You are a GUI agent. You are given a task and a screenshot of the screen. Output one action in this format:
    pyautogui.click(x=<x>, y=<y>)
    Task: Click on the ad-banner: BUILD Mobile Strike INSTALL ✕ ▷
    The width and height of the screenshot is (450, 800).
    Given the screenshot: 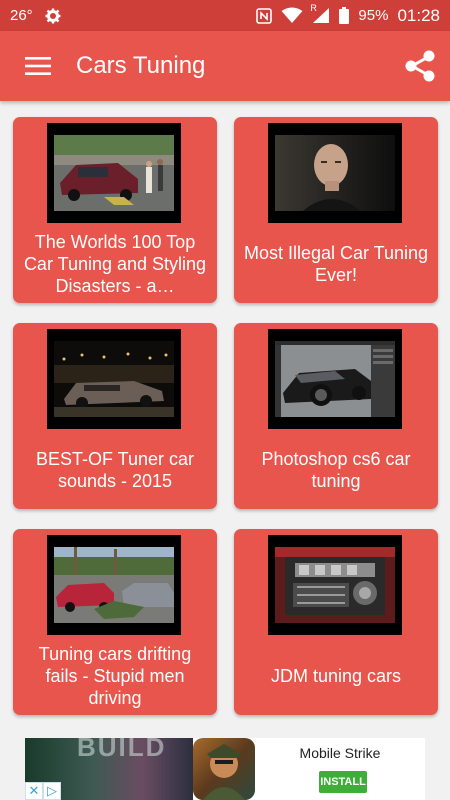 What is the action you would take?
    pyautogui.click(x=225, y=769)
    